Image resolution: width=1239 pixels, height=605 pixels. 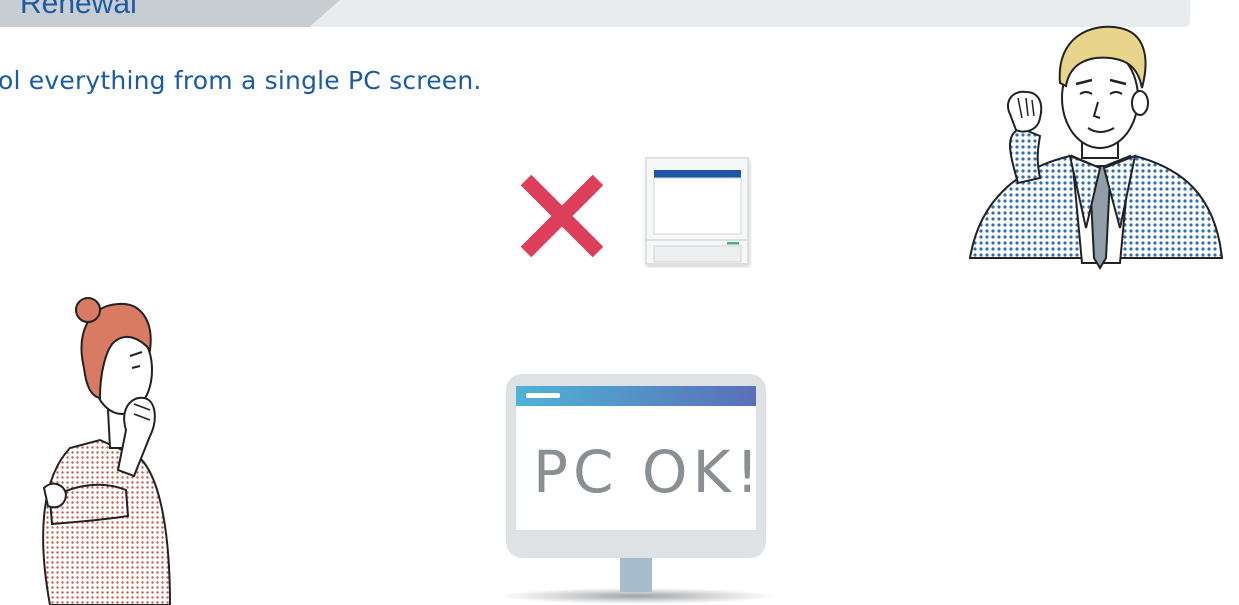 What do you see at coordinates (697, 211) in the screenshot?
I see `legacy-panel-icon` at bounding box center [697, 211].